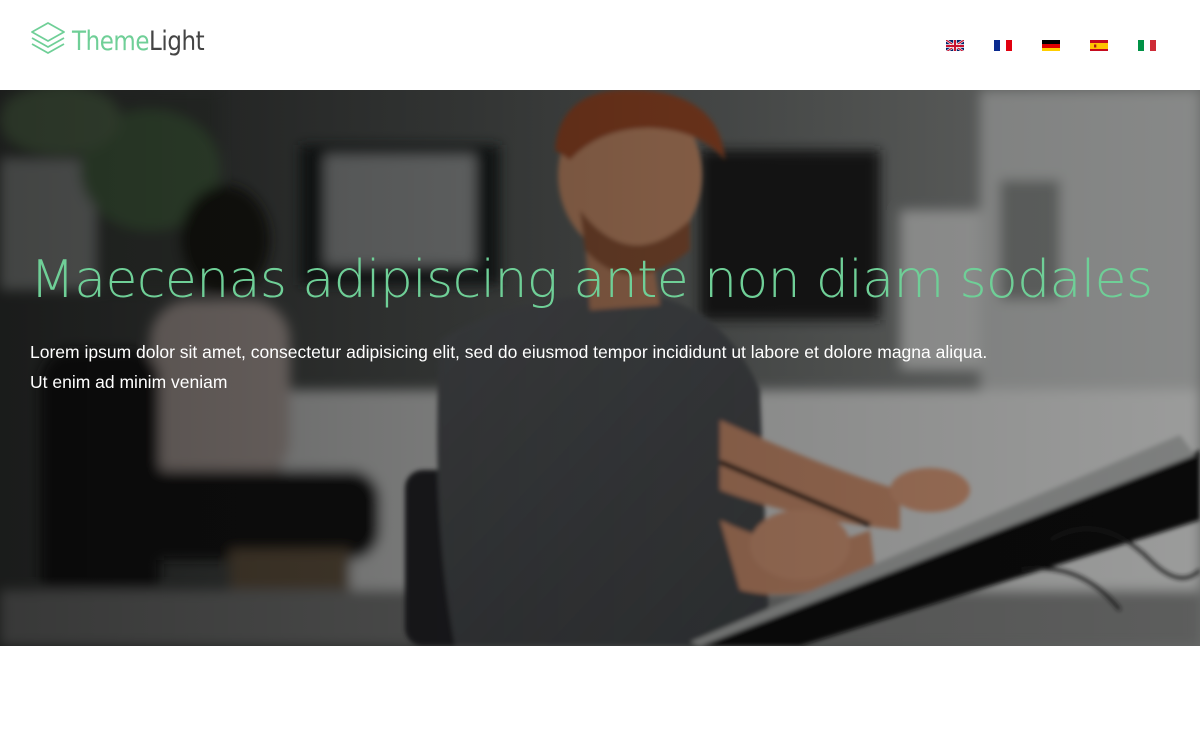 This screenshot has width=1200, height=740. What do you see at coordinates (129, 382) in the screenshot?
I see `hero-description-line-2: Ut enim ad minim veniam` at bounding box center [129, 382].